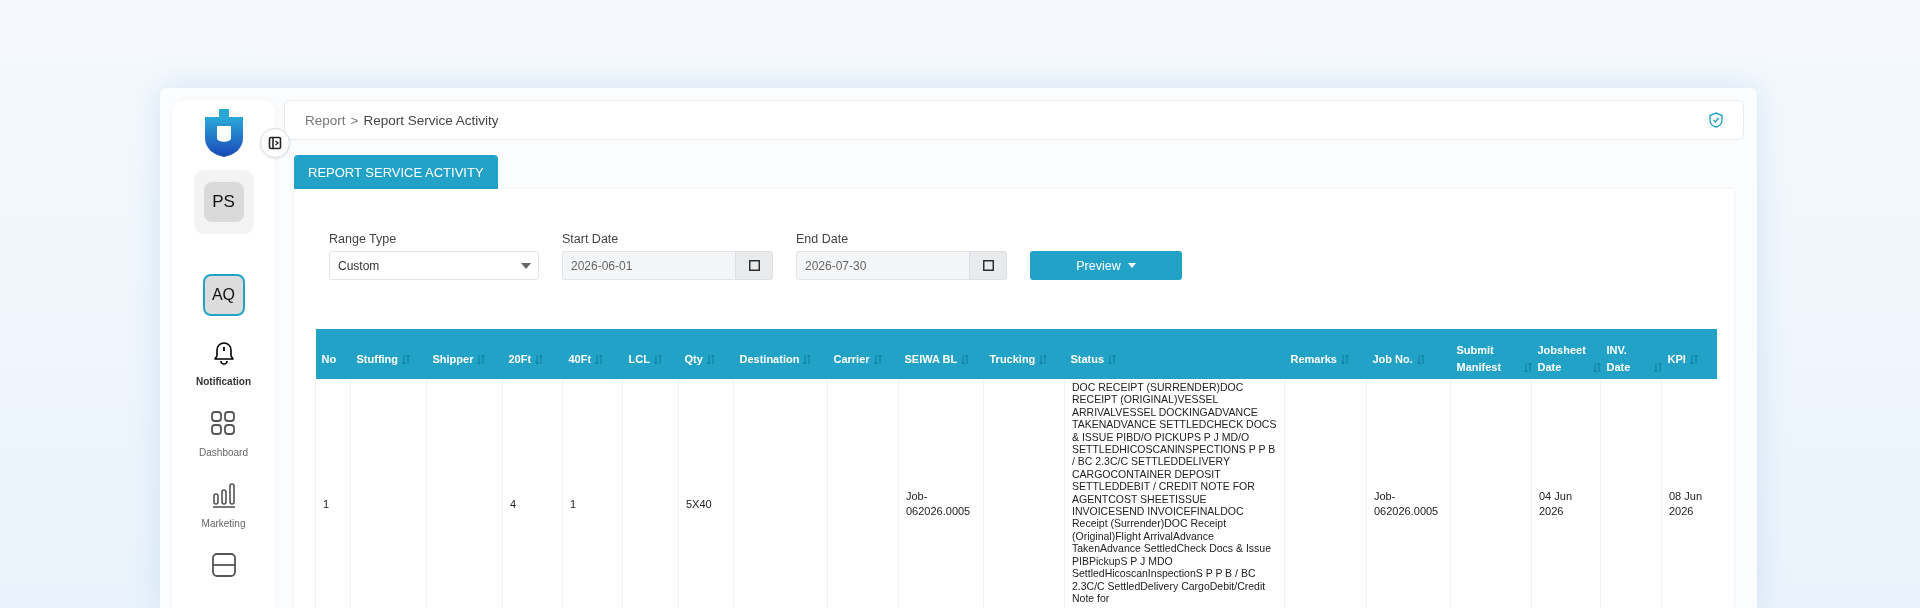 The width and height of the screenshot is (1920, 608). What do you see at coordinates (1566, 354) in the screenshot?
I see `column-header: Jobsheet Date` at bounding box center [1566, 354].